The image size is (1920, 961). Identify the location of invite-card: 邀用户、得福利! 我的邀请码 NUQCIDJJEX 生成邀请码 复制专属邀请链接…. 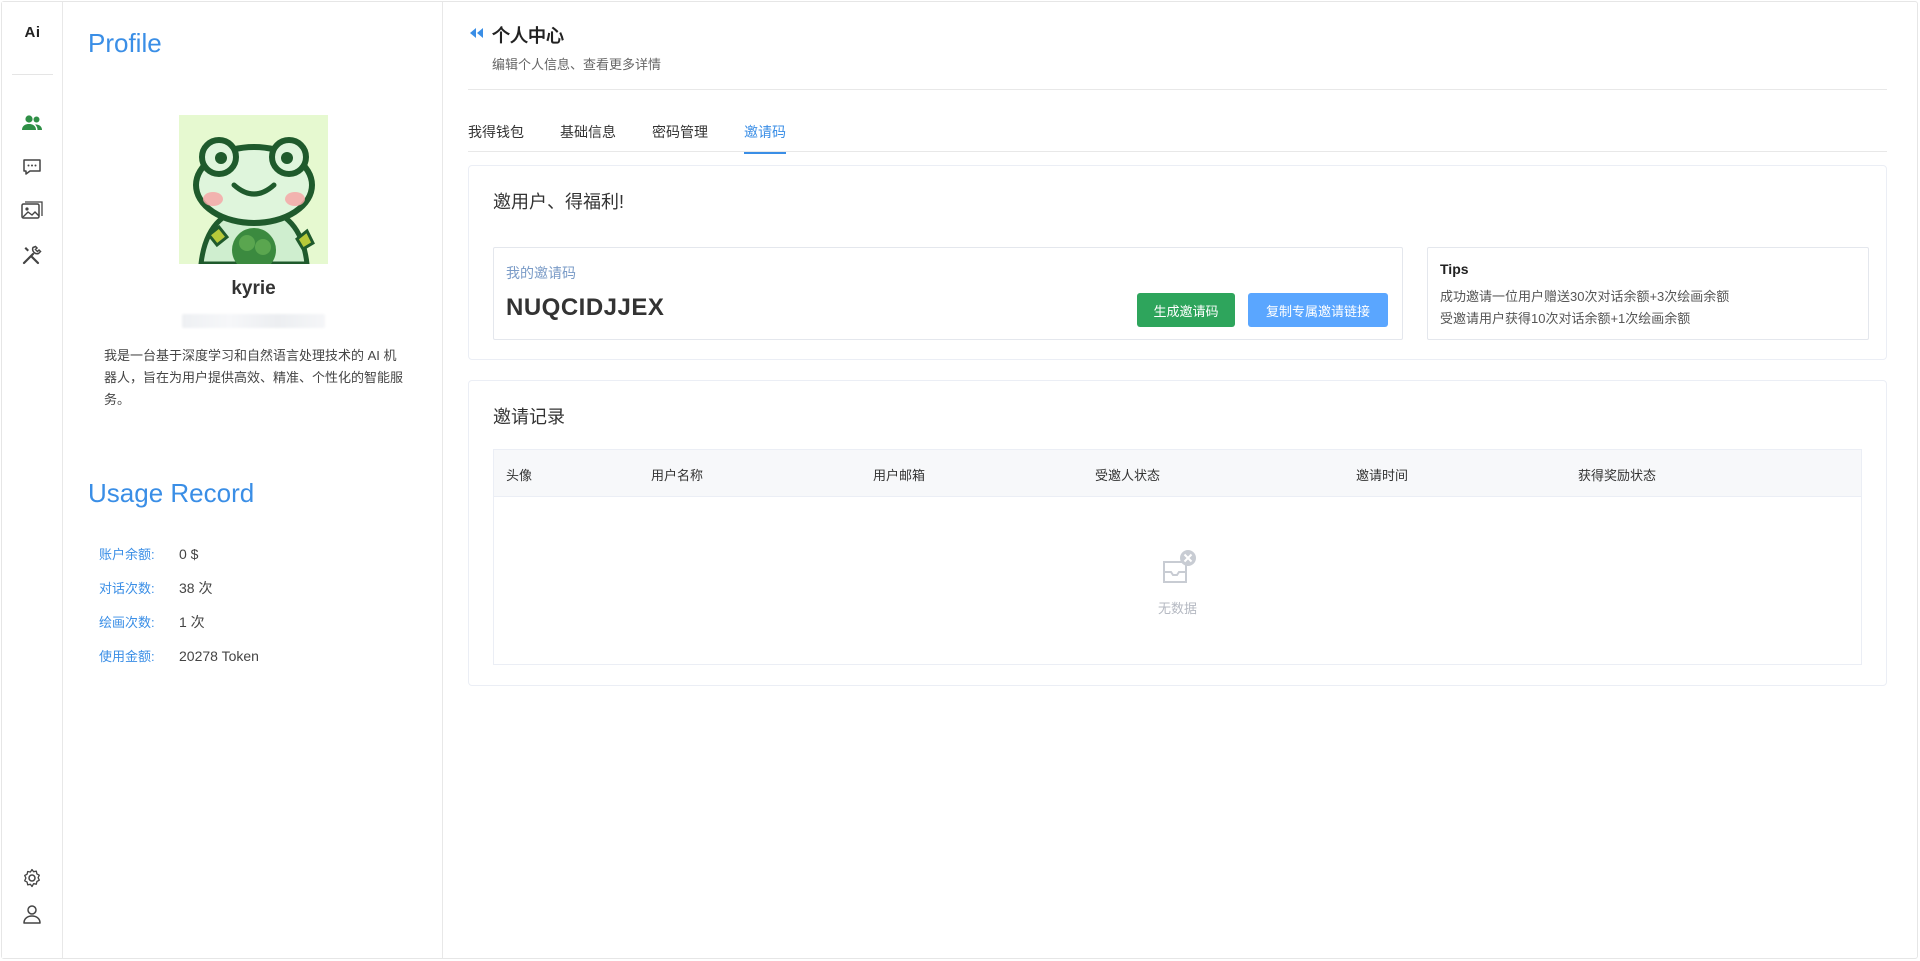
(1177, 262).